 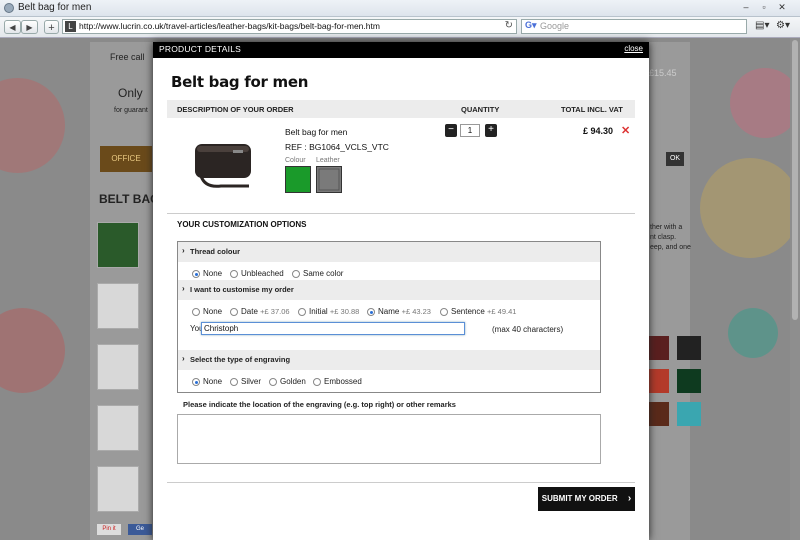 What do you see at coordinates (298, 179) in the screenshot?
I see `colour-swatch` at bounding box center [298, 179].